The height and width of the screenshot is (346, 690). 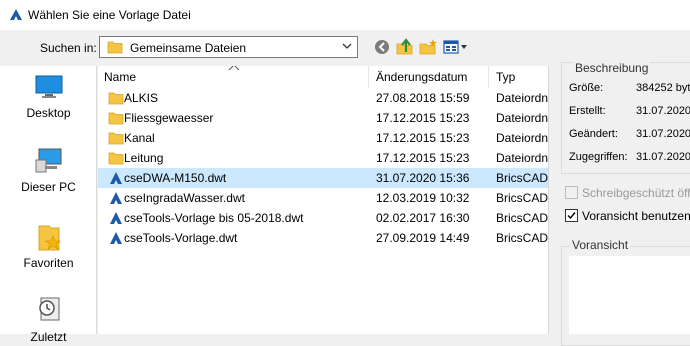 What do you see at coordinates (345, 15) in the screenshot?
I see `title-bar: Wählen Sie eine Vorlage Datei` at bounding box center [345, 15].